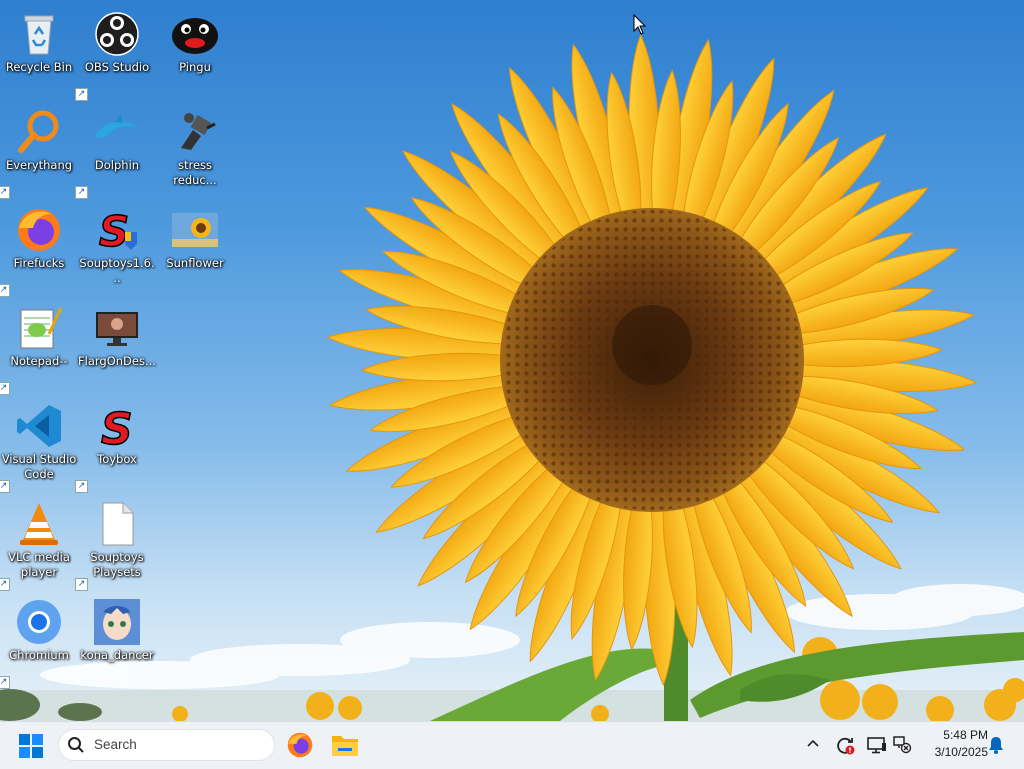  What do you see at coordinates (195, 263) in the screenshot?
I see `icon-label: Sunflower` at bounding box center [195, 263].